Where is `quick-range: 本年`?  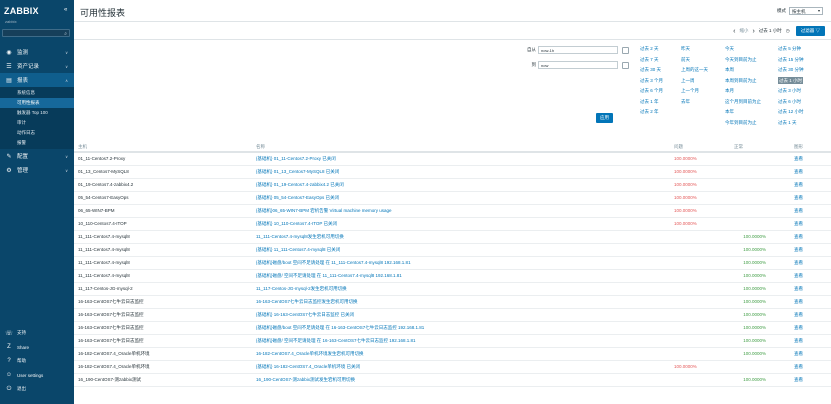
quick-range: 本年 is located at coordinates (743, 112).